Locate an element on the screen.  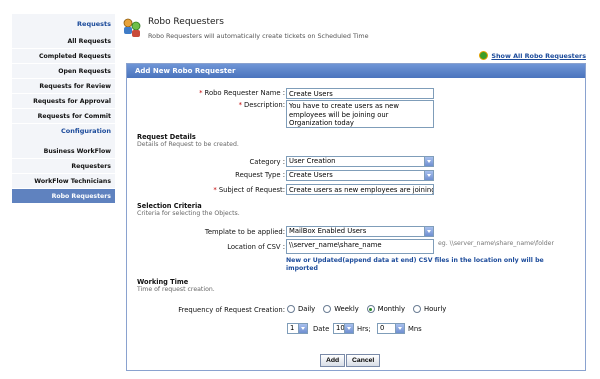
date-label: Date is located at coordinates (321, 329).